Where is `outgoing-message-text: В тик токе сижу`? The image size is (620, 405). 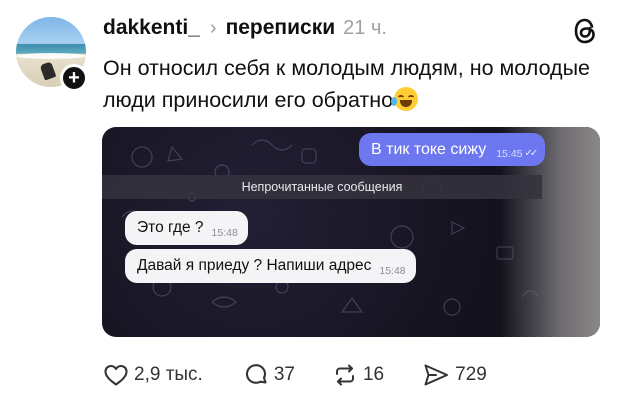
outgoing-message-text: В тик токе сижу is located at coordinates (429, 149).